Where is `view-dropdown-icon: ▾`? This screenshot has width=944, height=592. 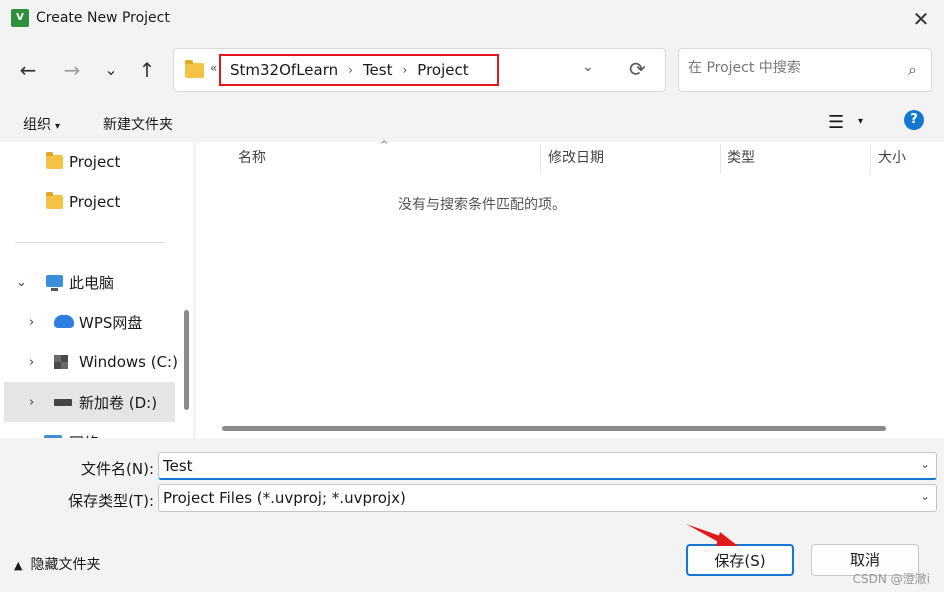
view-dropdown-icon: ▾ is located at coordinates (860, 121).